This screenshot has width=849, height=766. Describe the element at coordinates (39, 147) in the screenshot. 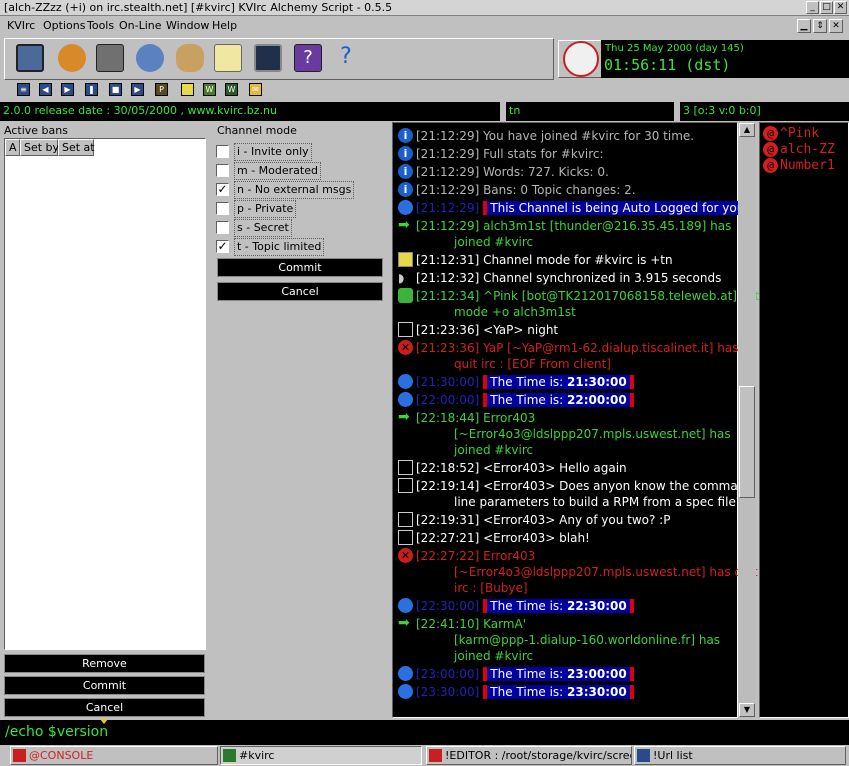

I see `col-set-by: Set by` at that location.